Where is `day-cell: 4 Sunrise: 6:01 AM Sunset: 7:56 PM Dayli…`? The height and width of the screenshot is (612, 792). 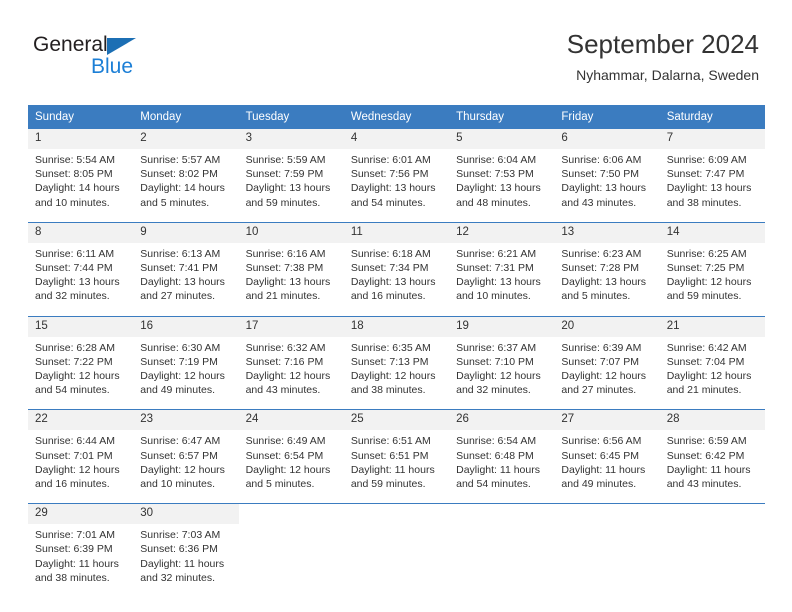
day-cell: 4 Sunrise: 6:01 AM Sunset: 7:56 PM Dayli… is located at coordinates (396, 169).